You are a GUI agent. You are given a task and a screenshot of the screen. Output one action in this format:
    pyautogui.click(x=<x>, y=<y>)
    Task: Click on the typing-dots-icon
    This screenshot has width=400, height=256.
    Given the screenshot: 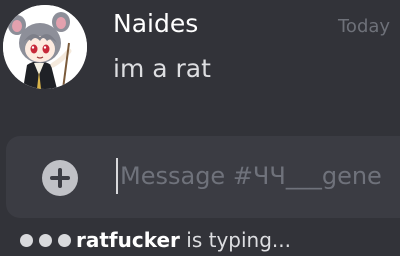 What is the action you would take?
    pyautogui.click(x=47, y=241)
    